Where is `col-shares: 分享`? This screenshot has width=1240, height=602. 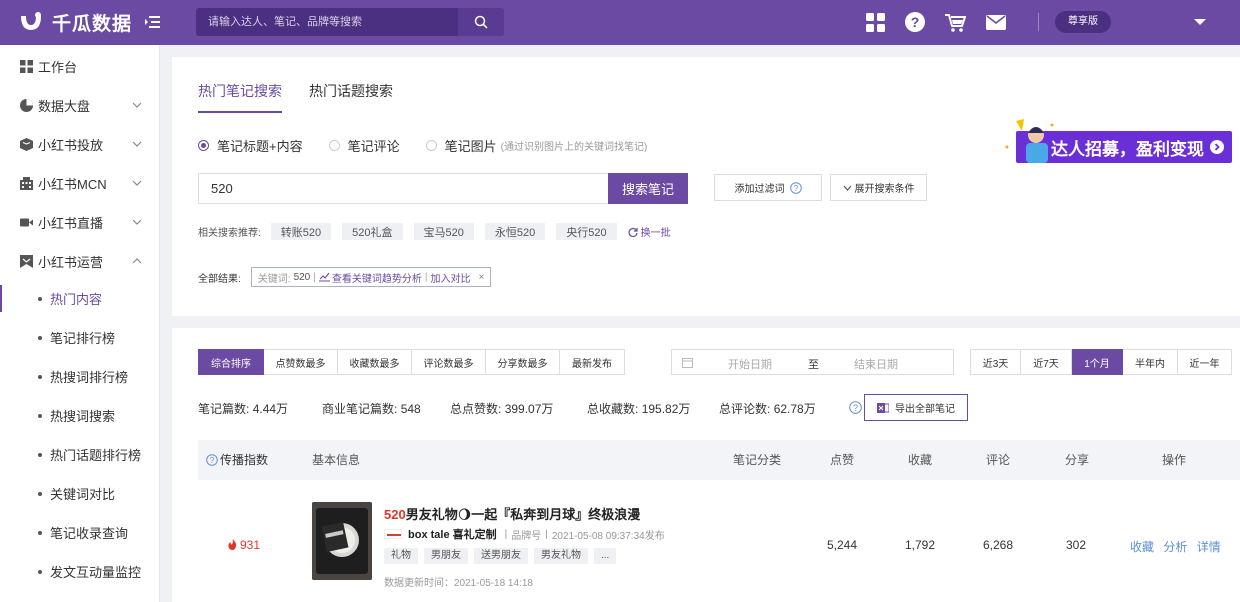
col-shares: 分享 is located at coordinates (1077, 460).